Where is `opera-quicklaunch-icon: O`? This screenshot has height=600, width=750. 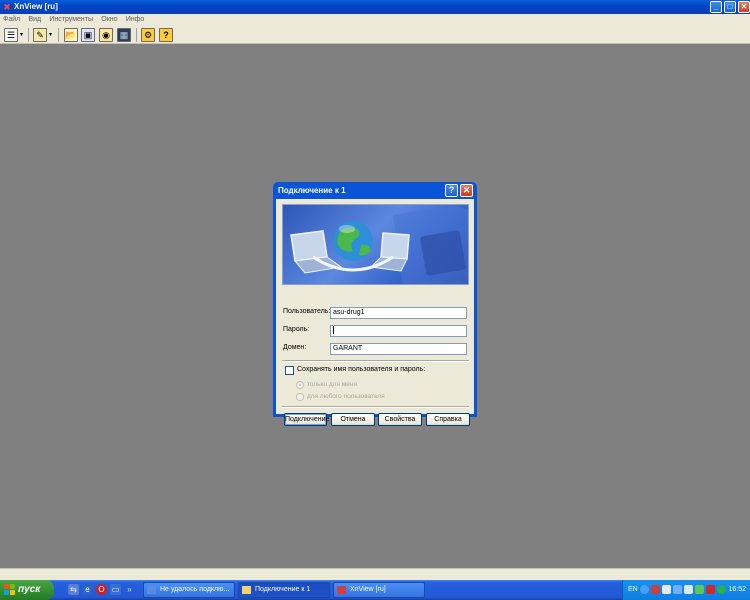
opera-quicklaunch-icon: O is located at coordinates (101, 589).